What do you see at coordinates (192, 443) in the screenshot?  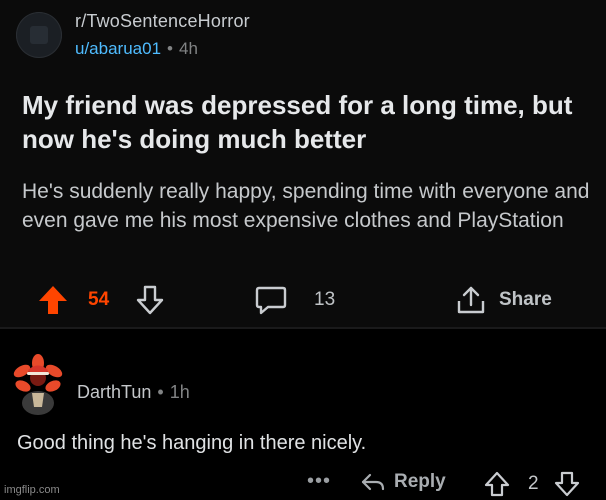 I see `comment-text: Good thing he's hanging in there nicely.` at bounding box center [192, 443].